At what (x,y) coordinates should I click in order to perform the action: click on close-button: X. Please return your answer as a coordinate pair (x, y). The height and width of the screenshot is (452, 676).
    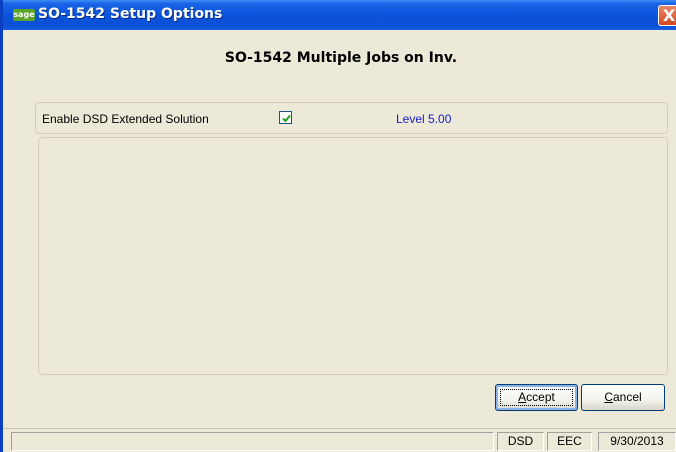
    Looking at the image, I should click on (667, 15).